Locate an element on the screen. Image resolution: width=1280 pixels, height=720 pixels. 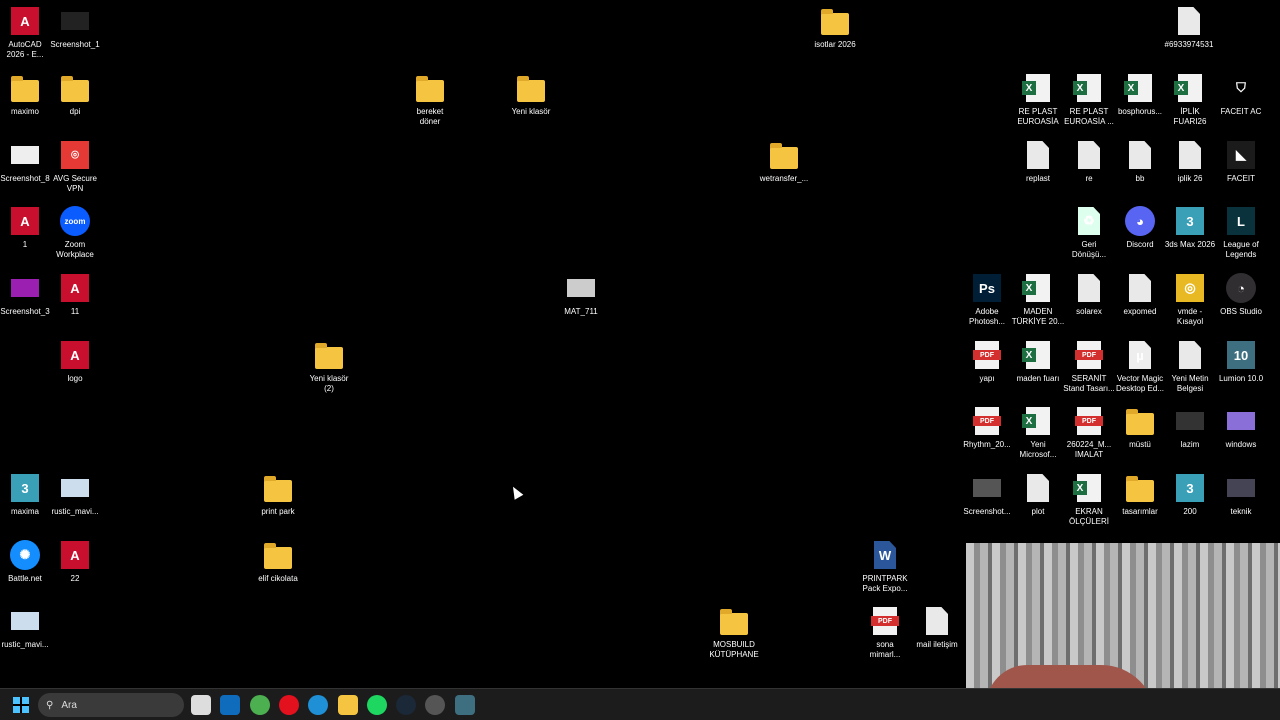
desktop-icon-label: Zoom Workplace is located at coordinates (75, 249).